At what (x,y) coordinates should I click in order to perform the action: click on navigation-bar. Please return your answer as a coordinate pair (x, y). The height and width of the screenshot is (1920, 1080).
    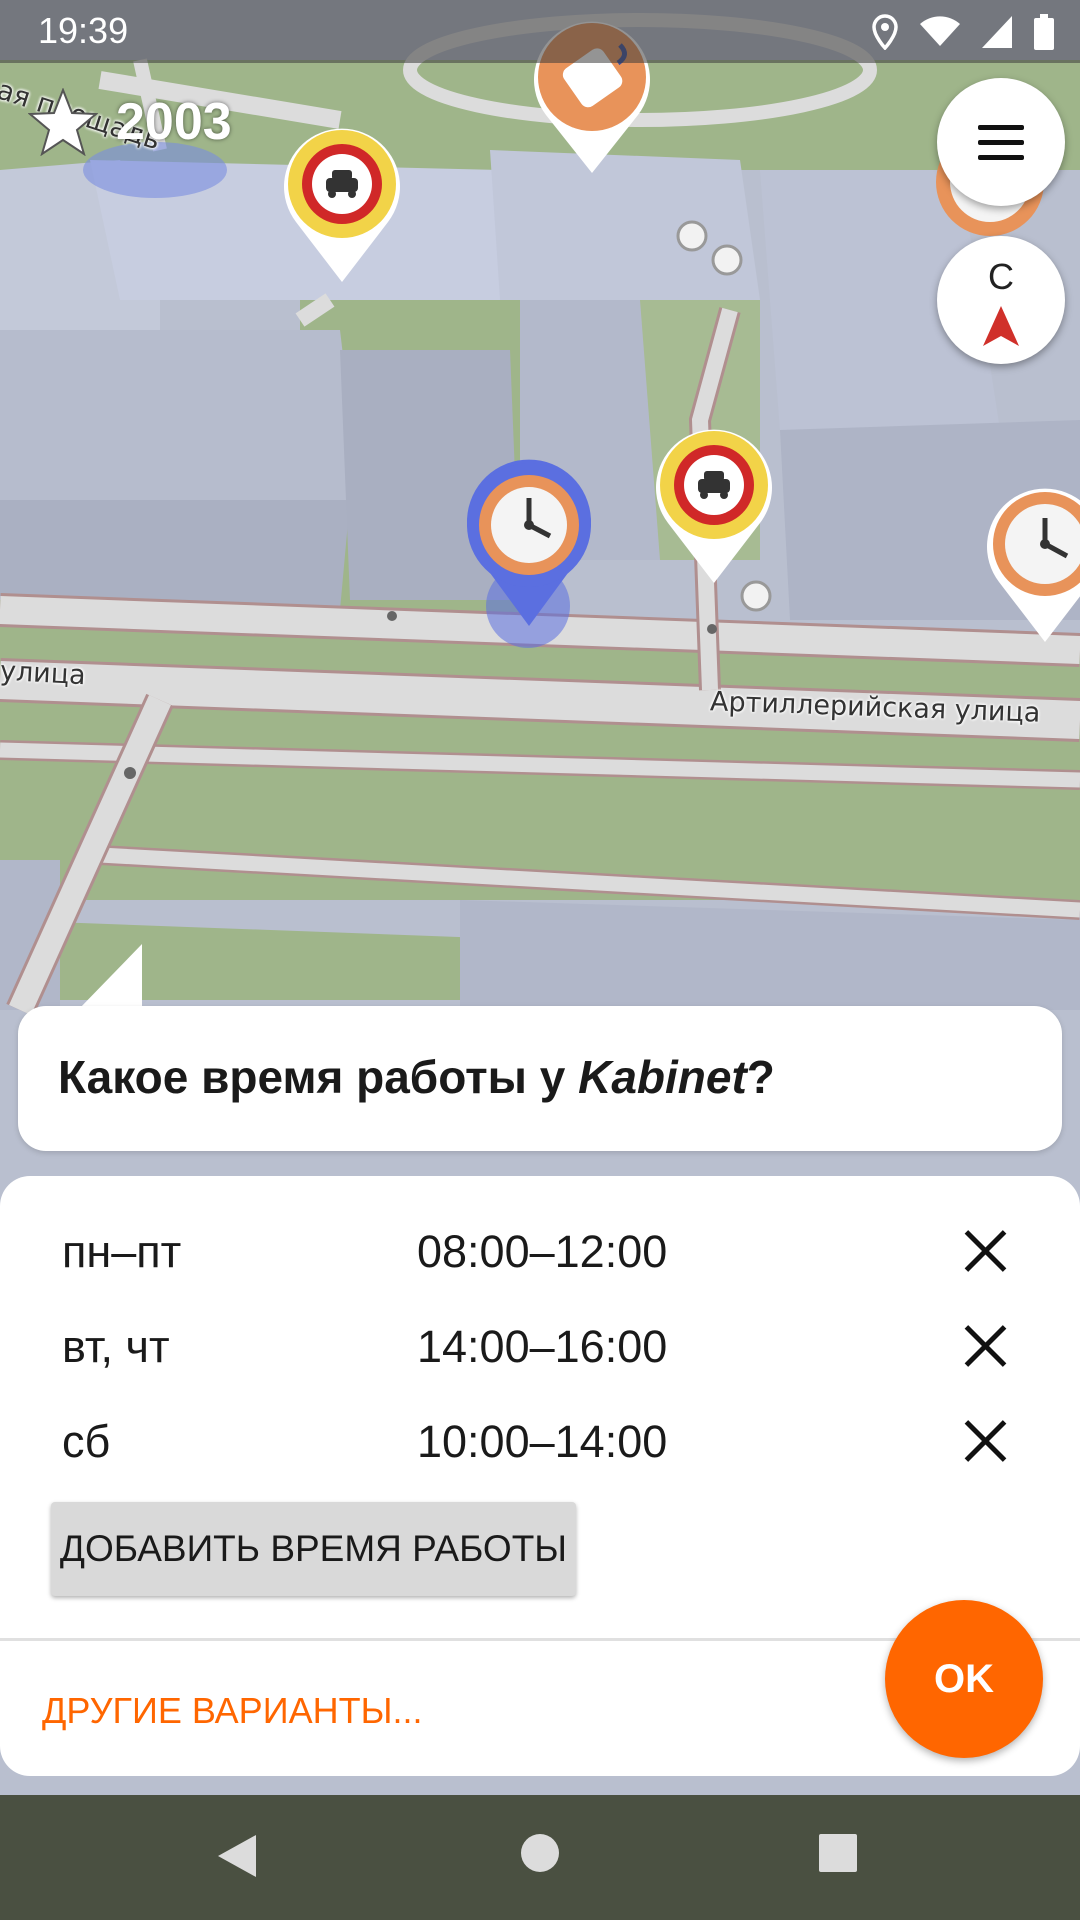
    Looking at the image, I should click on (540, 1857).